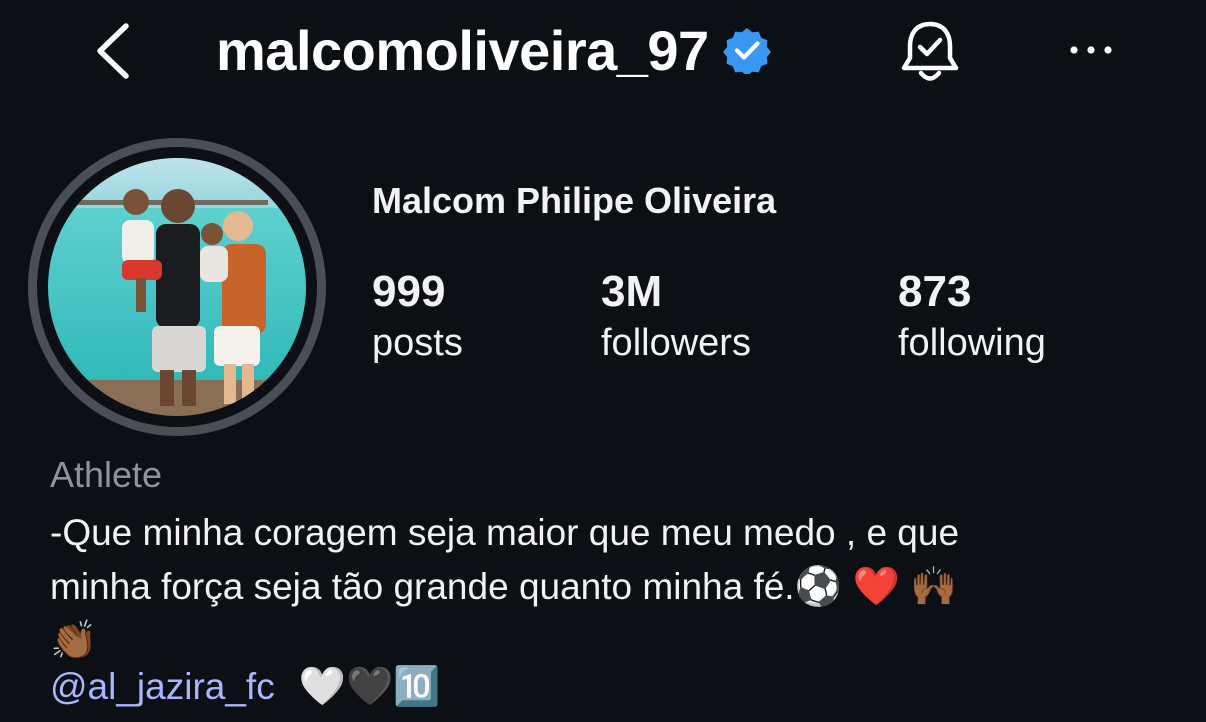  I want to click on bio-mention-line: @al_jazira_fc 🤍🖤🔟, so click(245, 687).